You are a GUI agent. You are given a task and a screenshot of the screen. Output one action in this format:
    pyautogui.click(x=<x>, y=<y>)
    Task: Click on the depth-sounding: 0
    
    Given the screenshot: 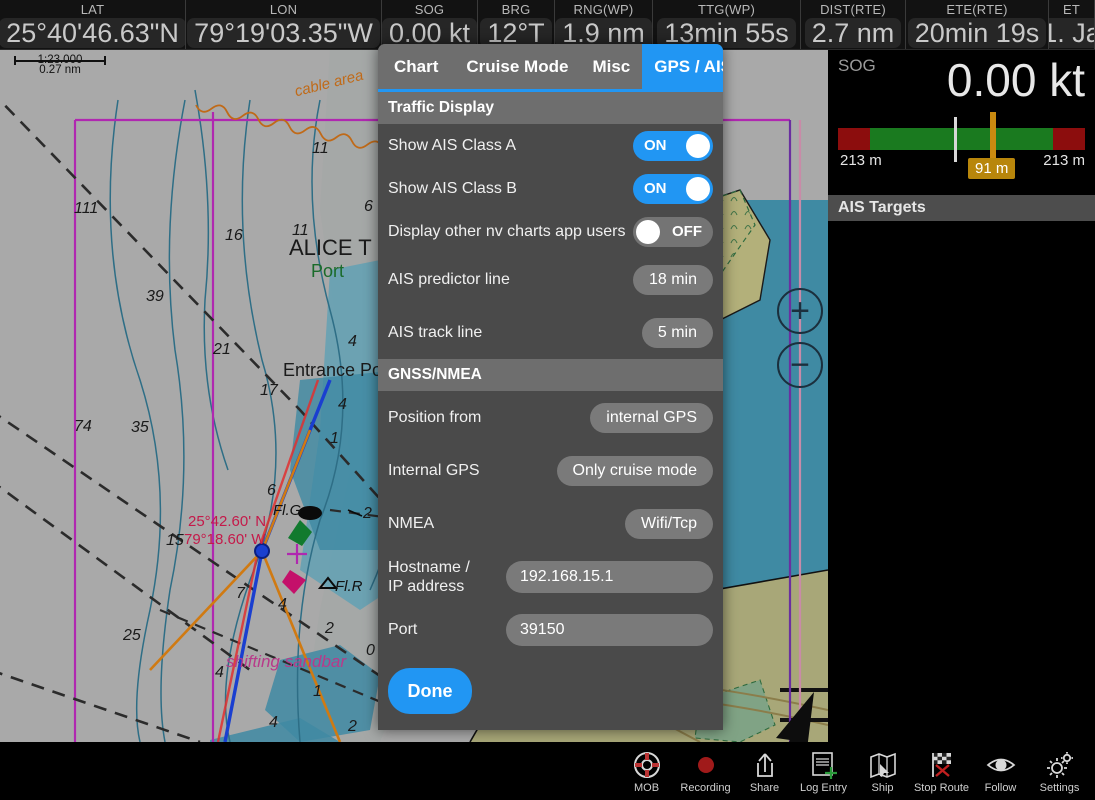 What is the action you would take?
    pyautogui.click(x=370, y=650)
    